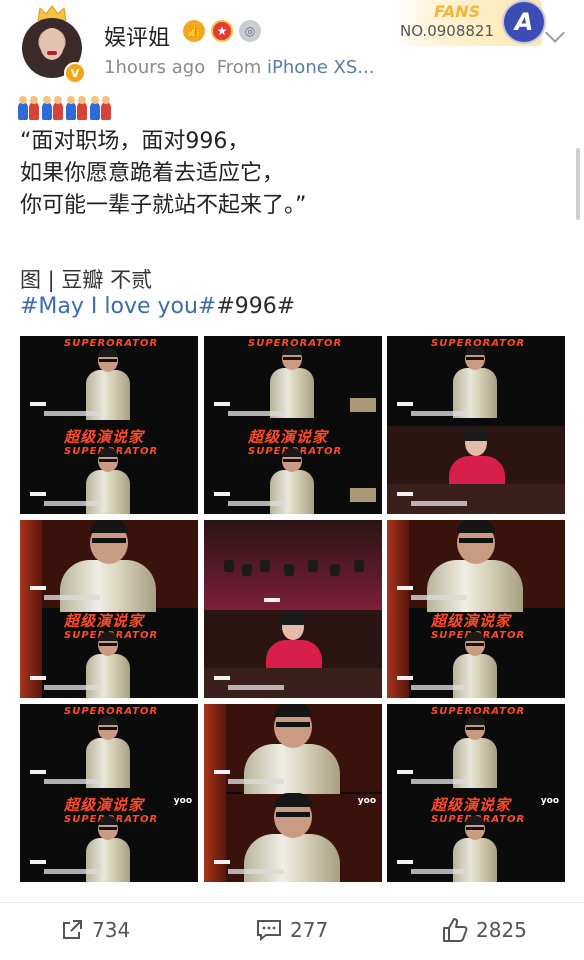 This screenshot has height=960, width=584. I want to click on emoji-row, so click(65, 108).